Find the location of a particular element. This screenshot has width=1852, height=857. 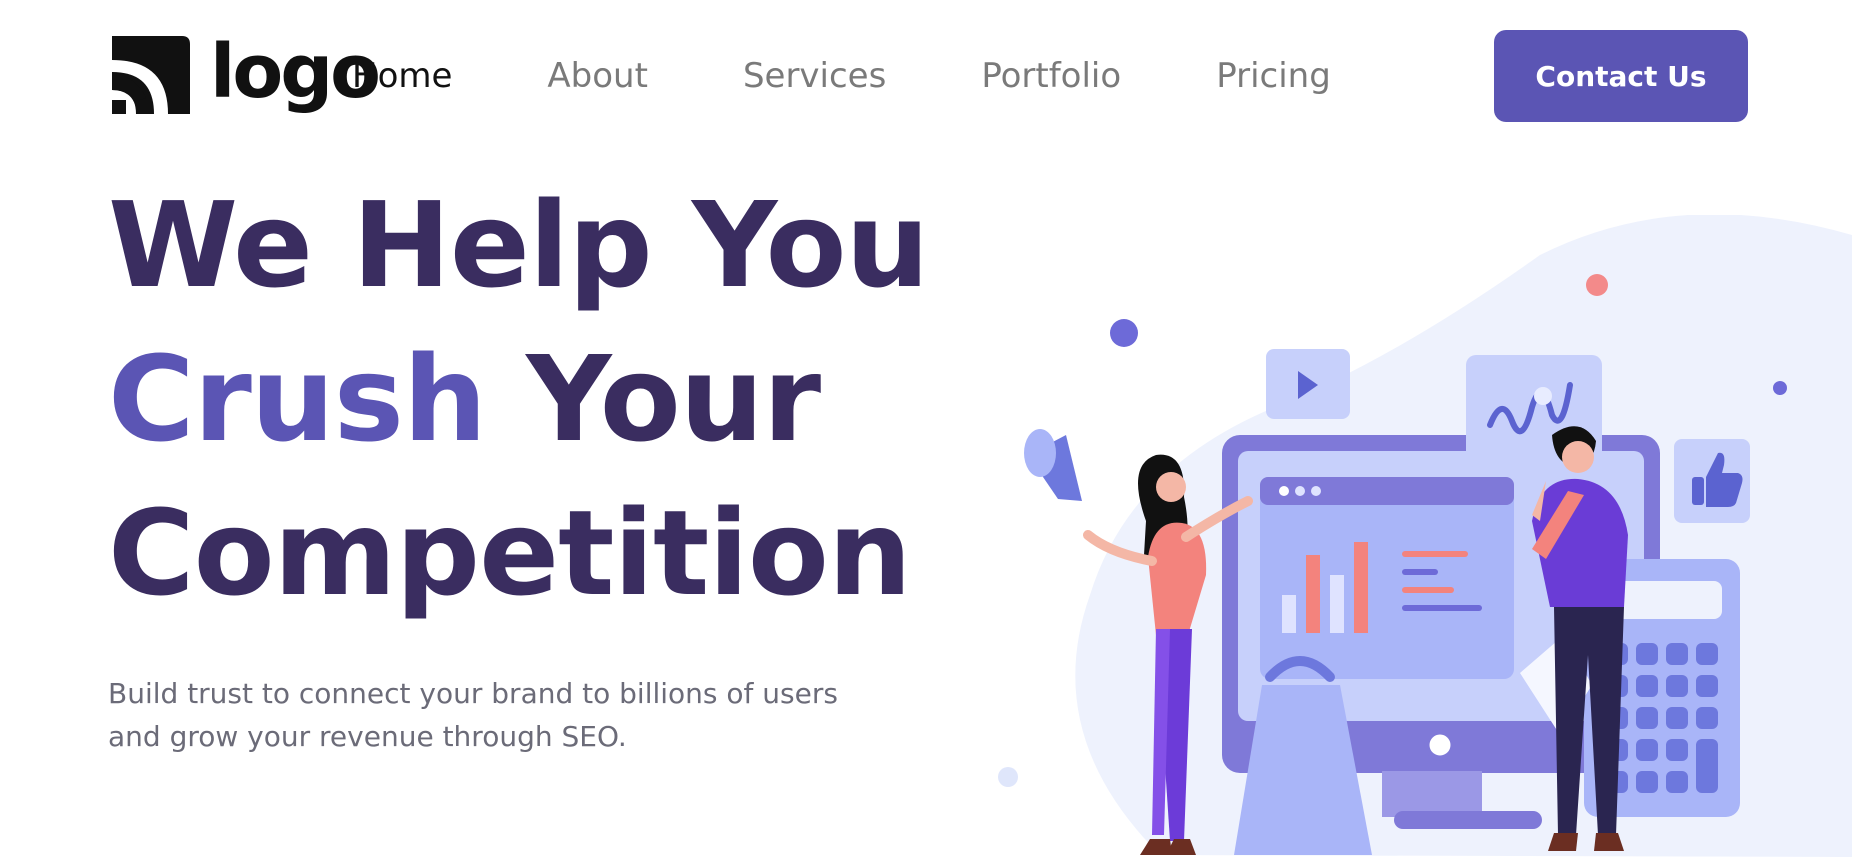

play-icon is located at coordinates (1308, 384).